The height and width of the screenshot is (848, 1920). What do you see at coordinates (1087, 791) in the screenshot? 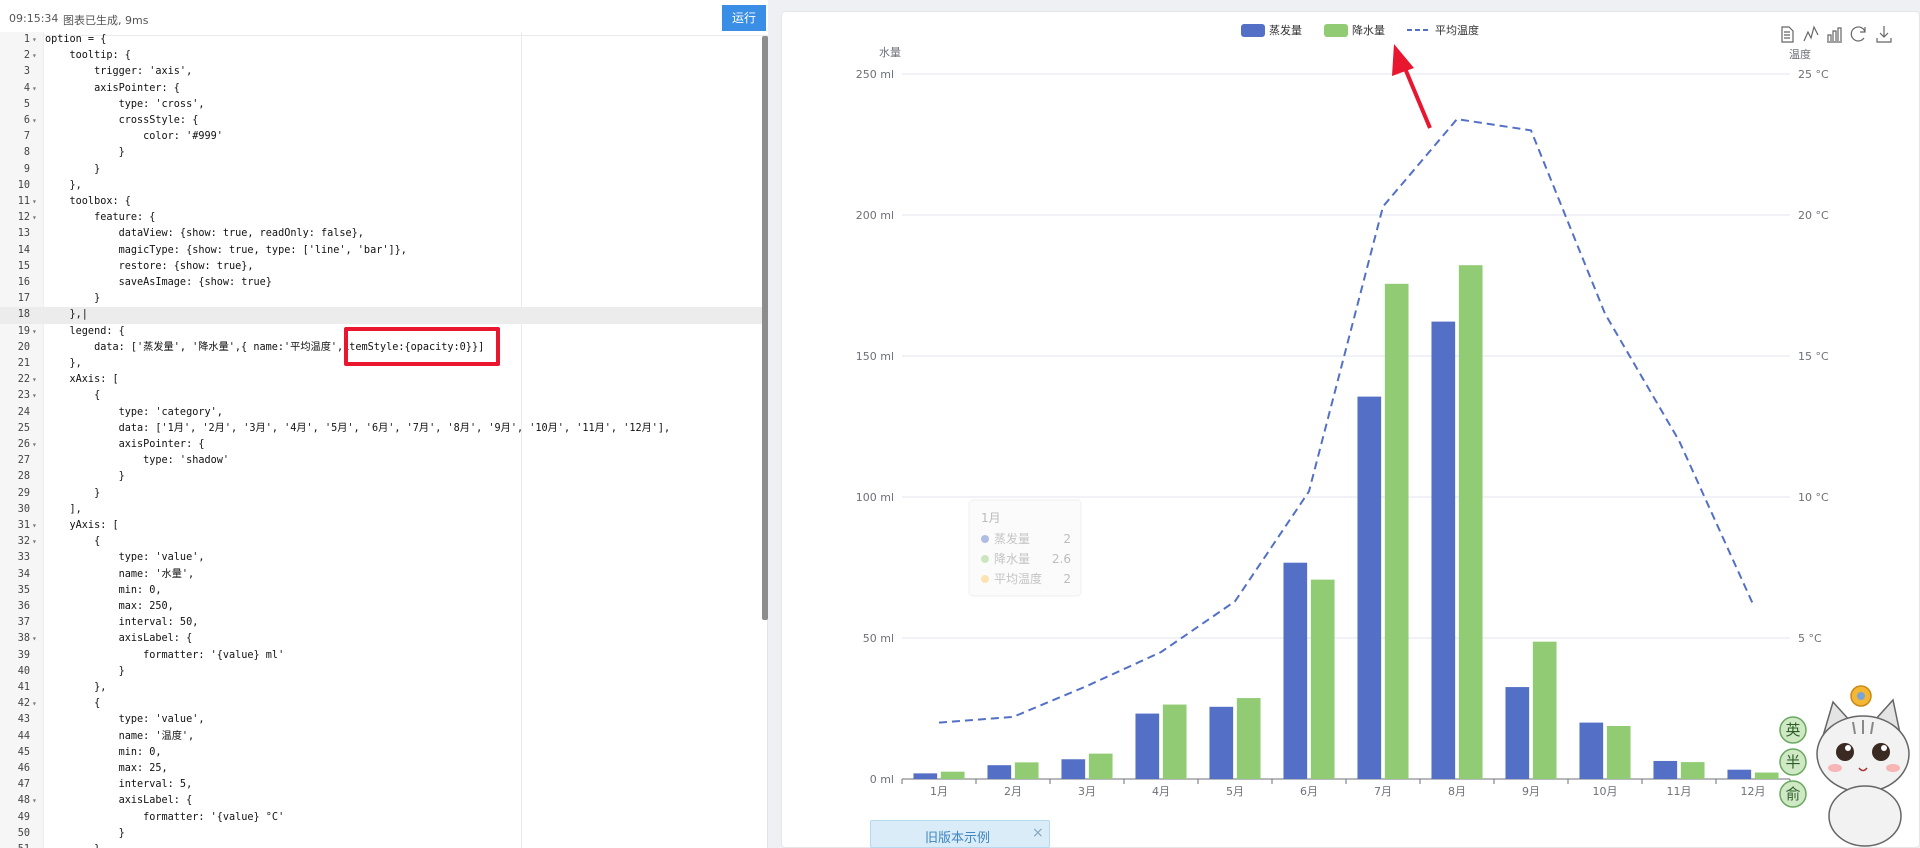
I see `x-tick-label: 3月` at bounding box center [1087, 791].